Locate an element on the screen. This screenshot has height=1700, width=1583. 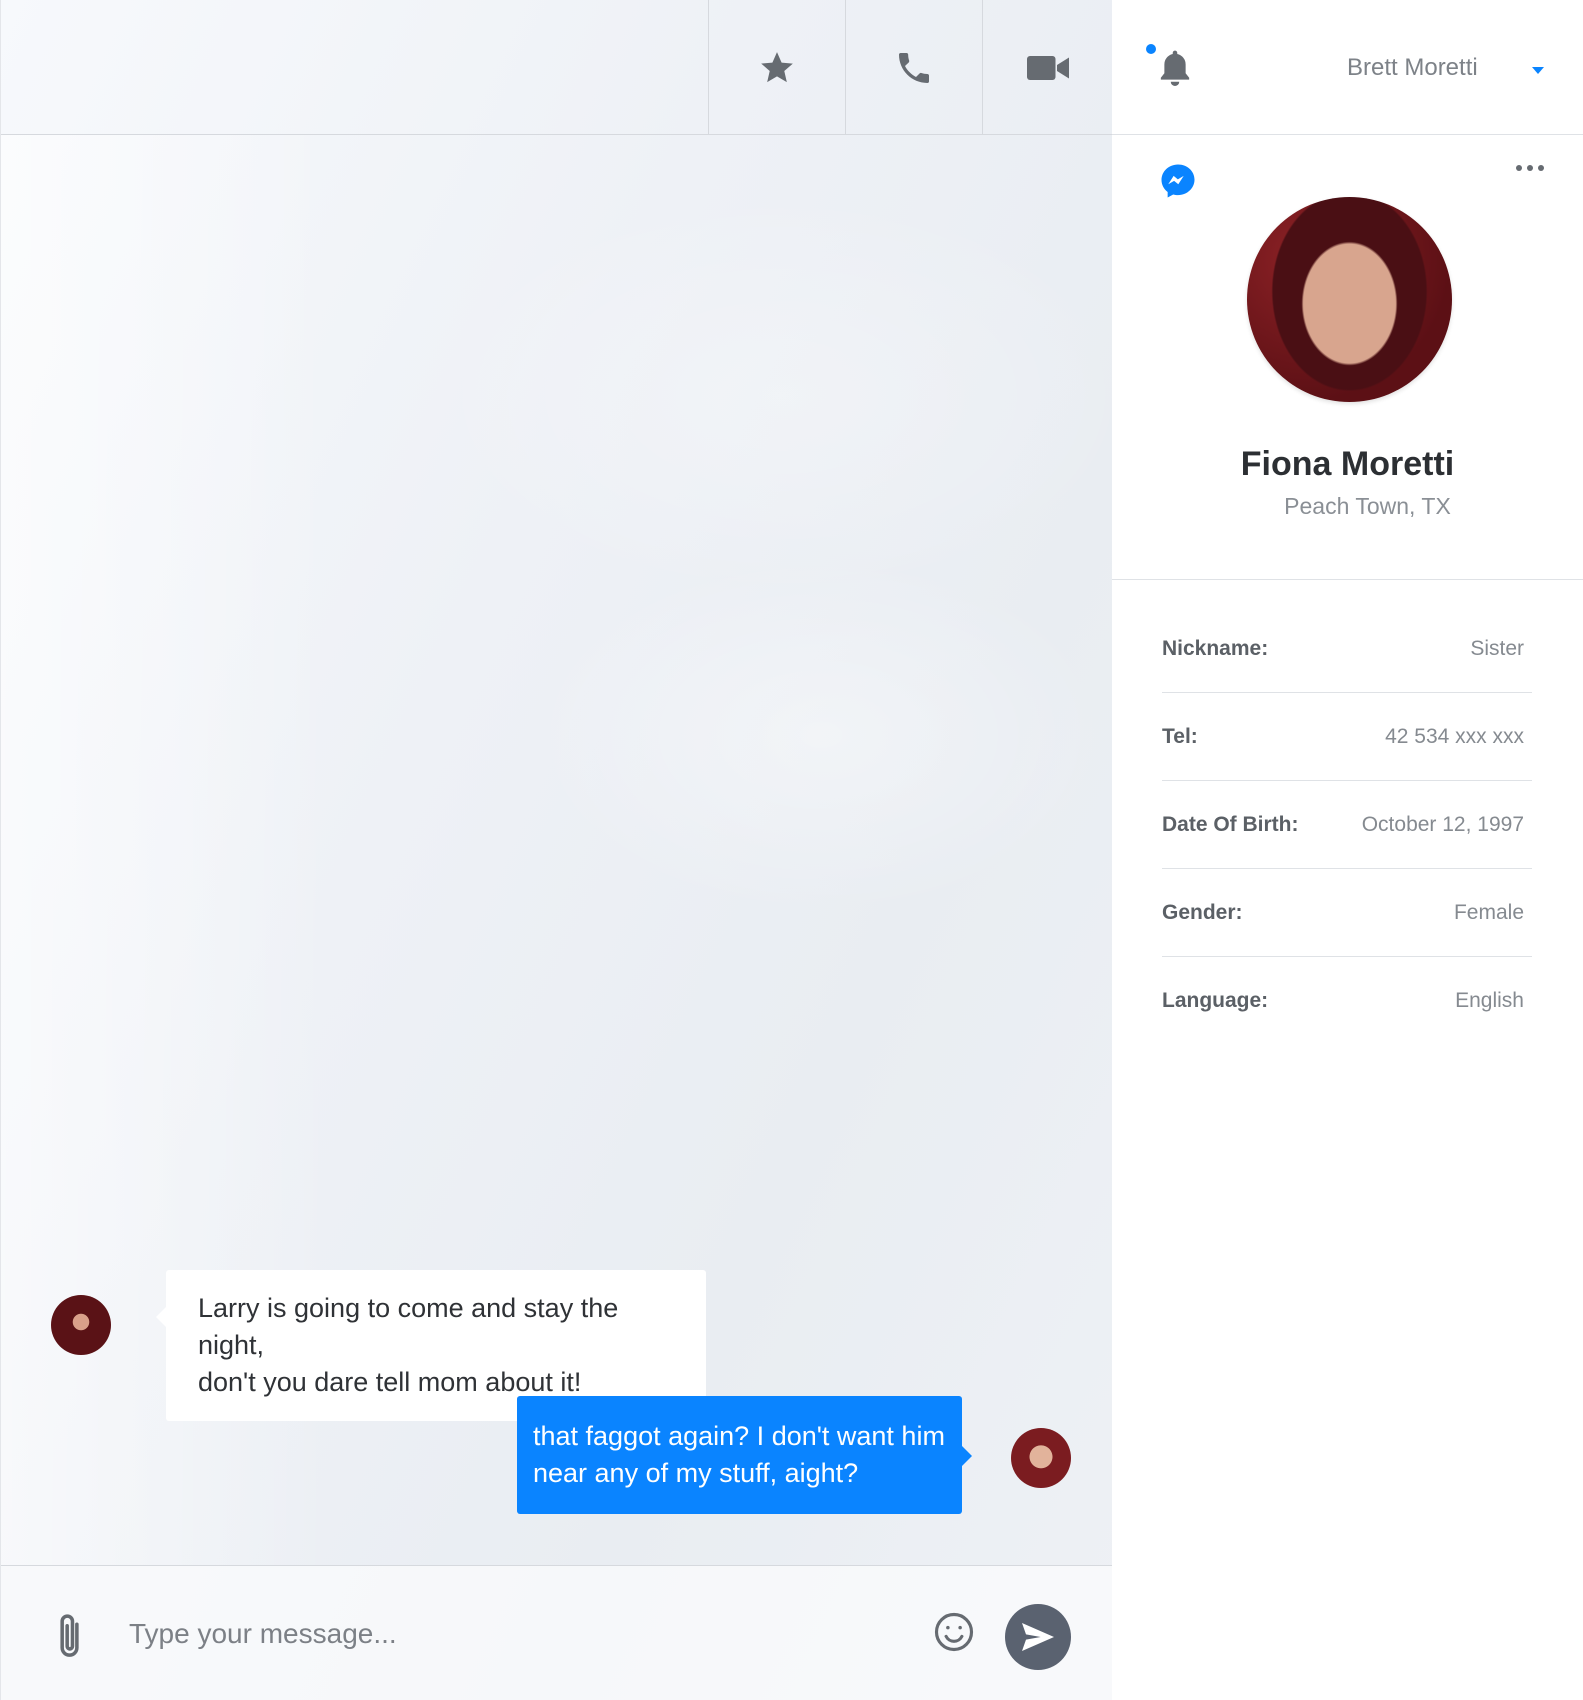
favorite-button is located at coordinates (776, 67).